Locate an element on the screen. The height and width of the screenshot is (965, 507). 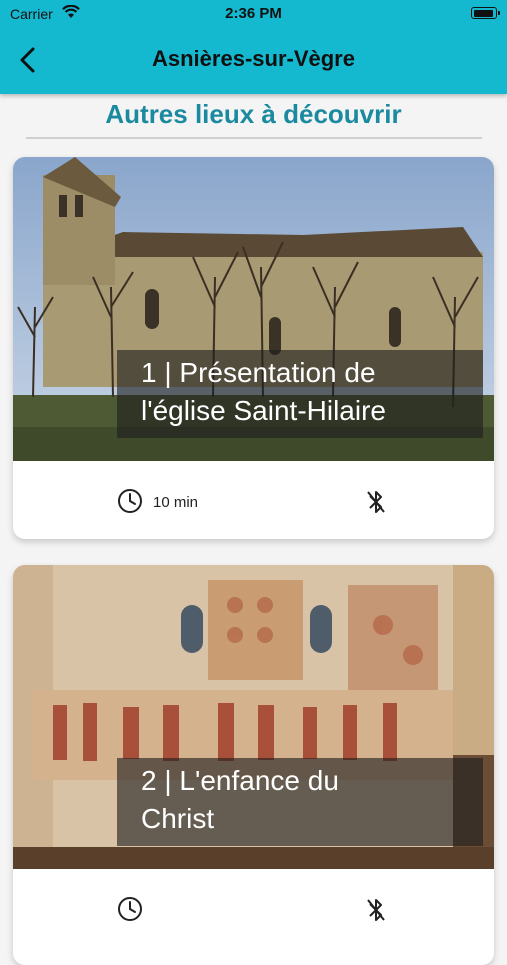
section-divider is located at coordinates (254, 138).